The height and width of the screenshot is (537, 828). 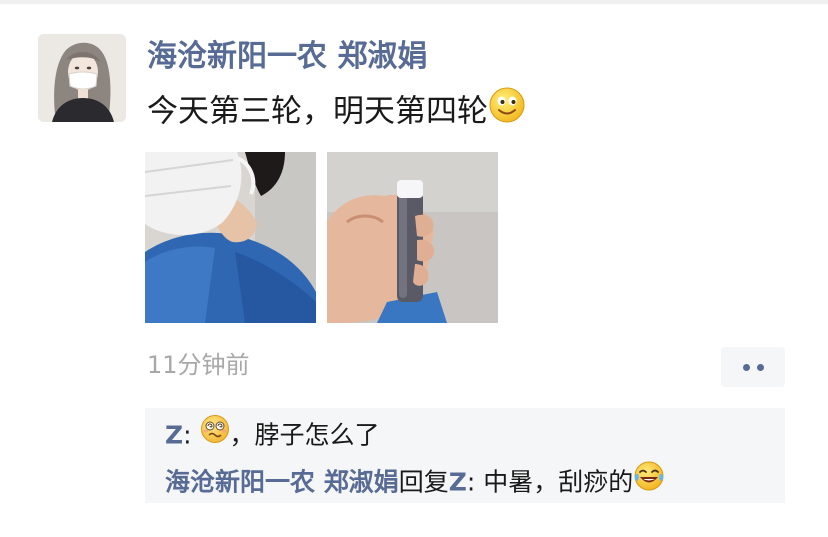 What do you see at coordinates (215, 433) in the screenshot?
I see `dizzy-face-emoji-icon` at bounding box center [215, 433].